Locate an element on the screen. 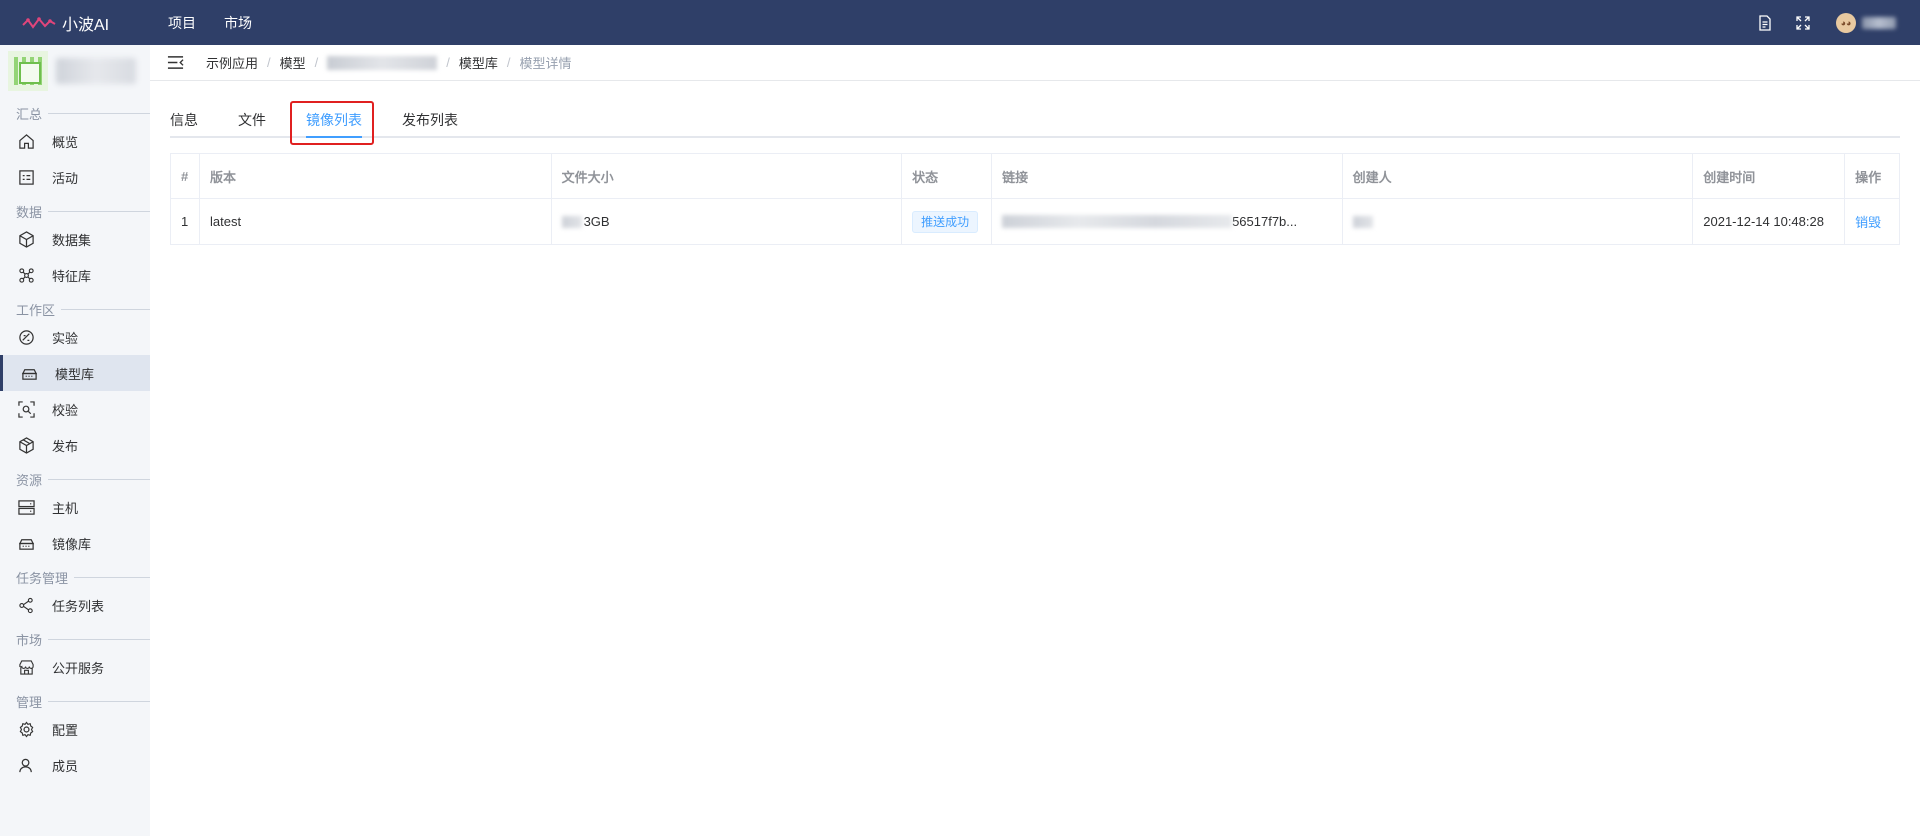  group-data: 数据 is located at coordinates (75, 211).